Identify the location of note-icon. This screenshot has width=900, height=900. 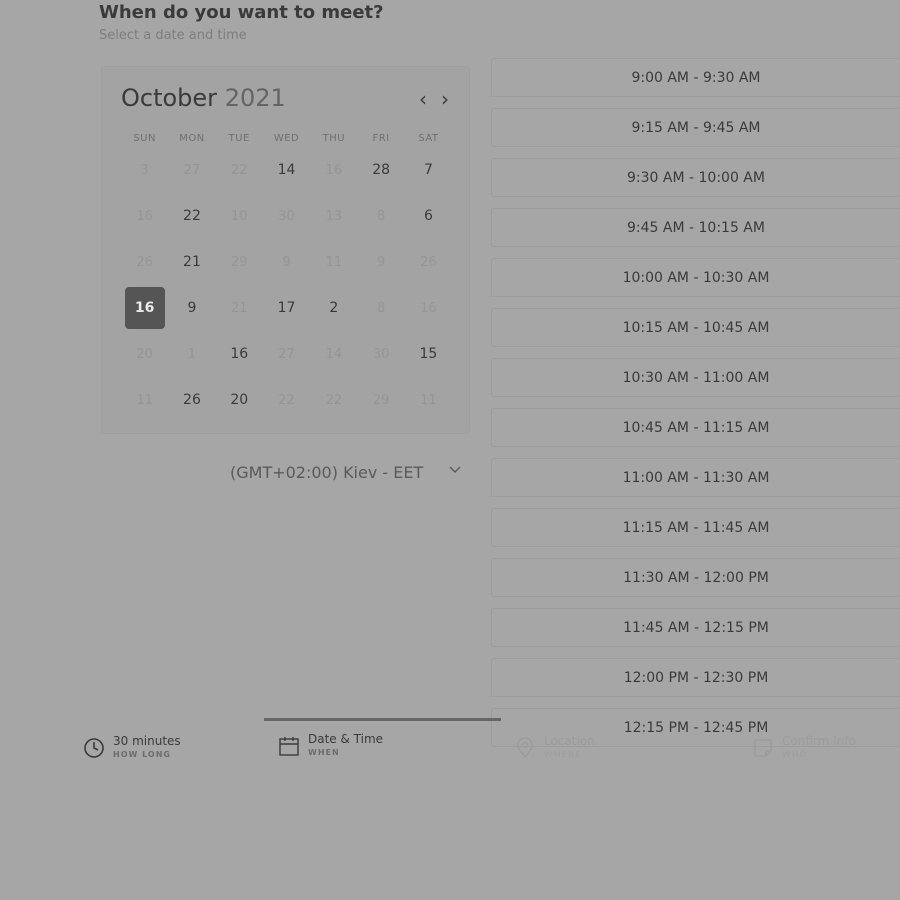
(763, 748).